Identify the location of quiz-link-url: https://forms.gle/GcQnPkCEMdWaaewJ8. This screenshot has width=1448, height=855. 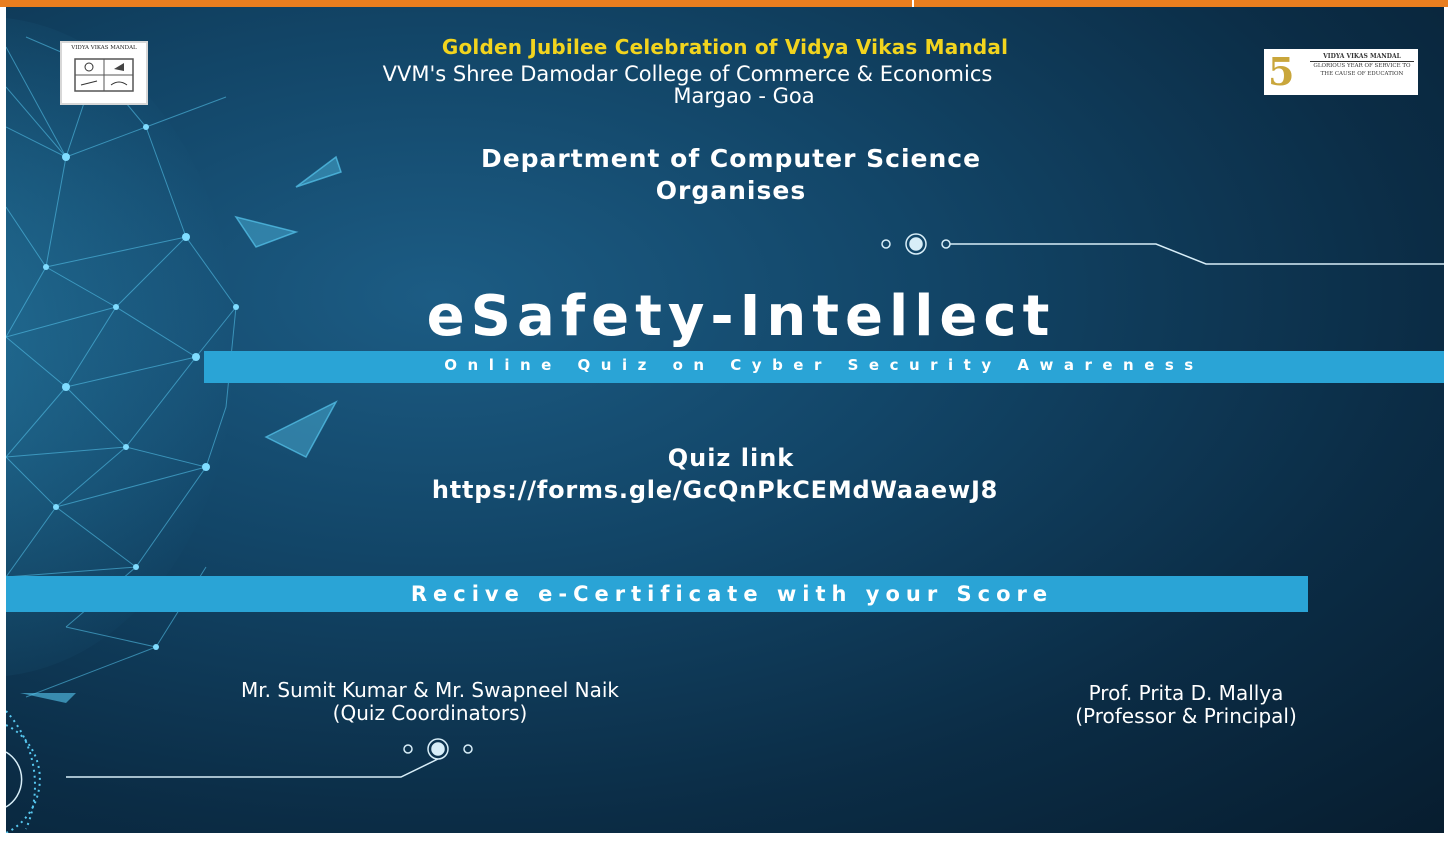
(715, 490).